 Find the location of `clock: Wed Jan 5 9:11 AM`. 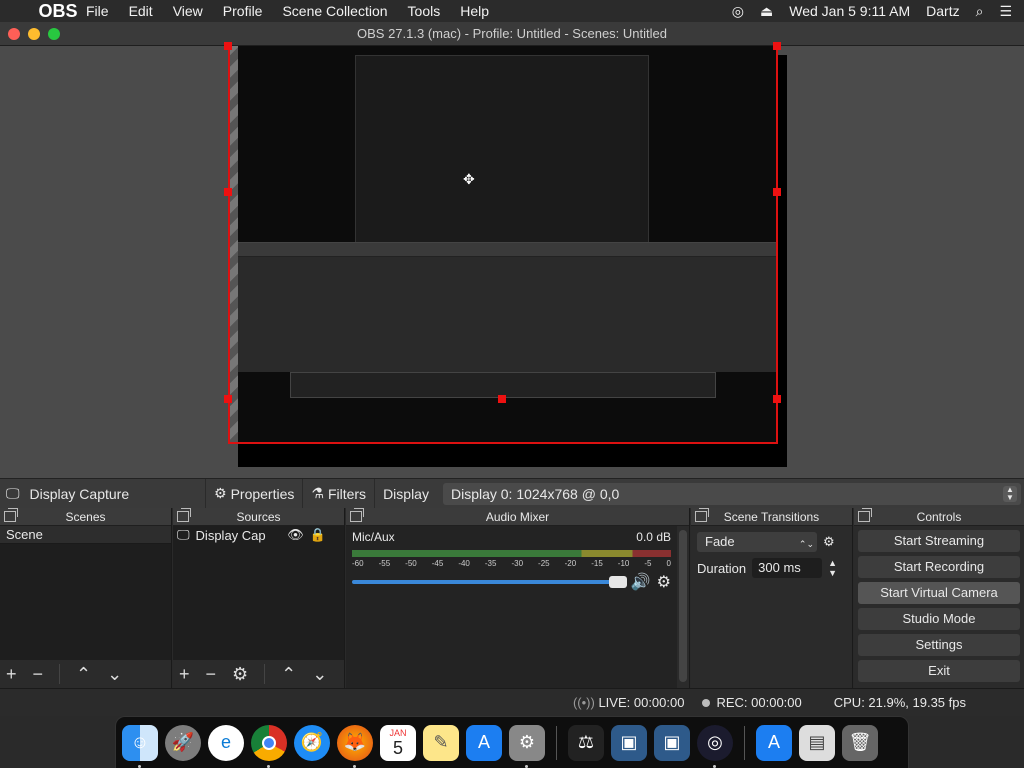

clock: Wed Jan 5 9:11 AM is located at coordinates (849, 11).